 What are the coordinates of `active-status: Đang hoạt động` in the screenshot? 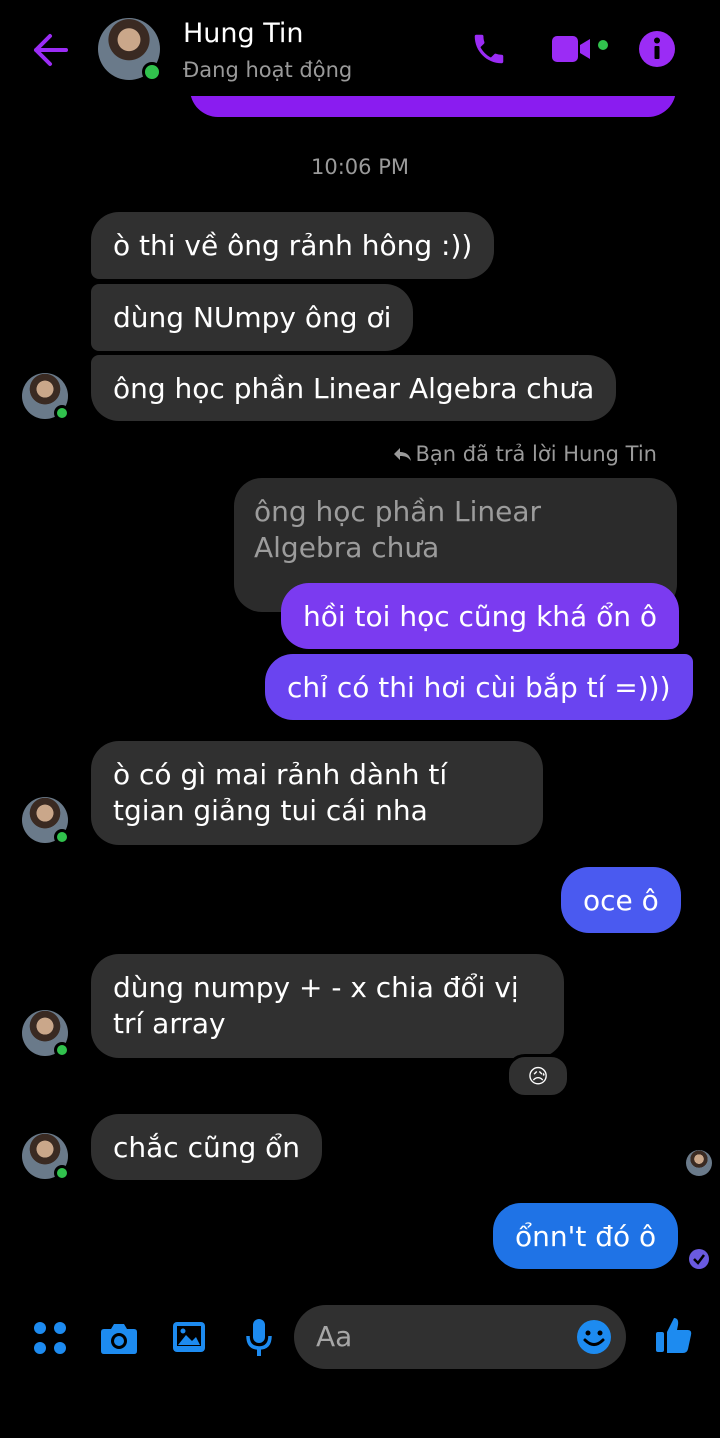 It's located at (268, 70).